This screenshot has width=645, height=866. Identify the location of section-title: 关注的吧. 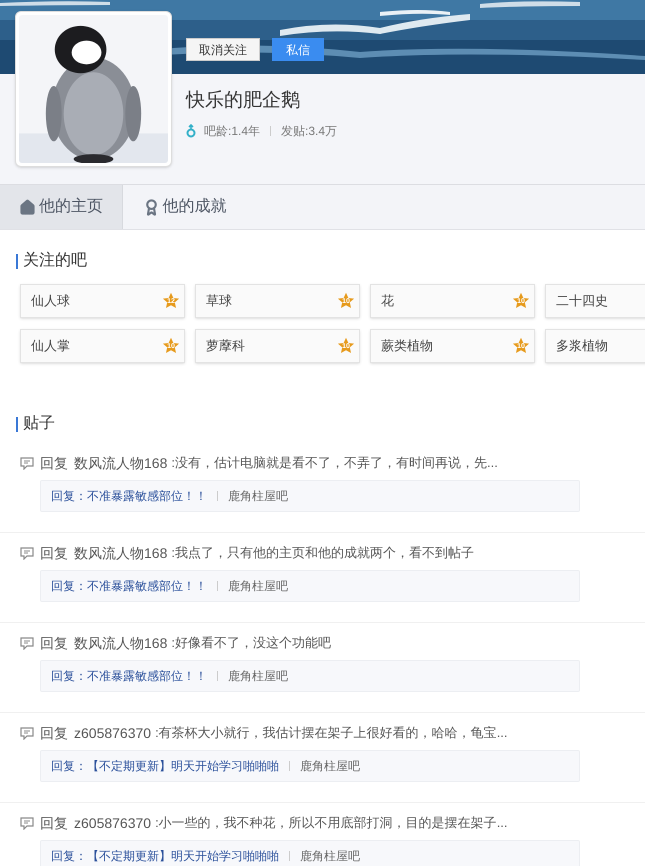
(55, 260).